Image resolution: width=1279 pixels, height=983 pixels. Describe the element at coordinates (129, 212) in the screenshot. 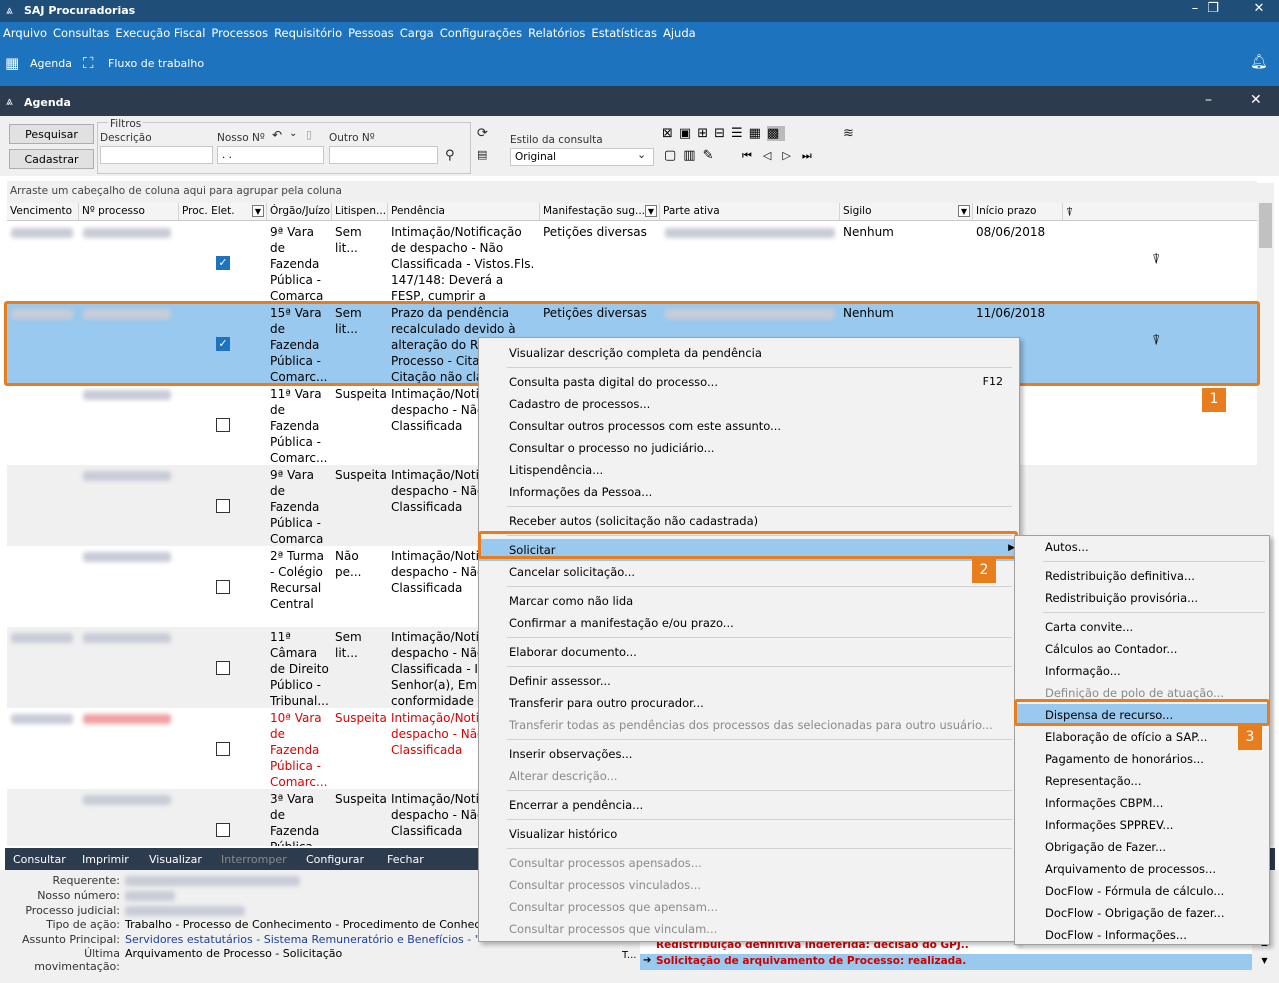

I see `column-header-1: Nº processo` at that location.